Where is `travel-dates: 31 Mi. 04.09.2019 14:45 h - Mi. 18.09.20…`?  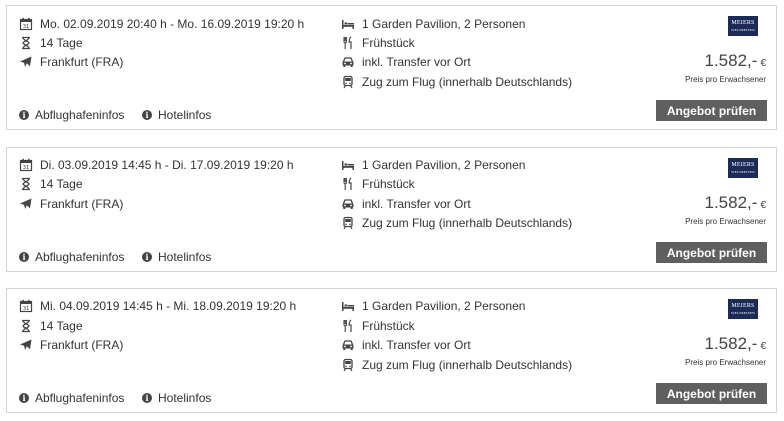
travel-dates: 31 Mi. 04.09.2019 14:45 h - Mi. 18.09.20… is located at coordinates (157, 306).